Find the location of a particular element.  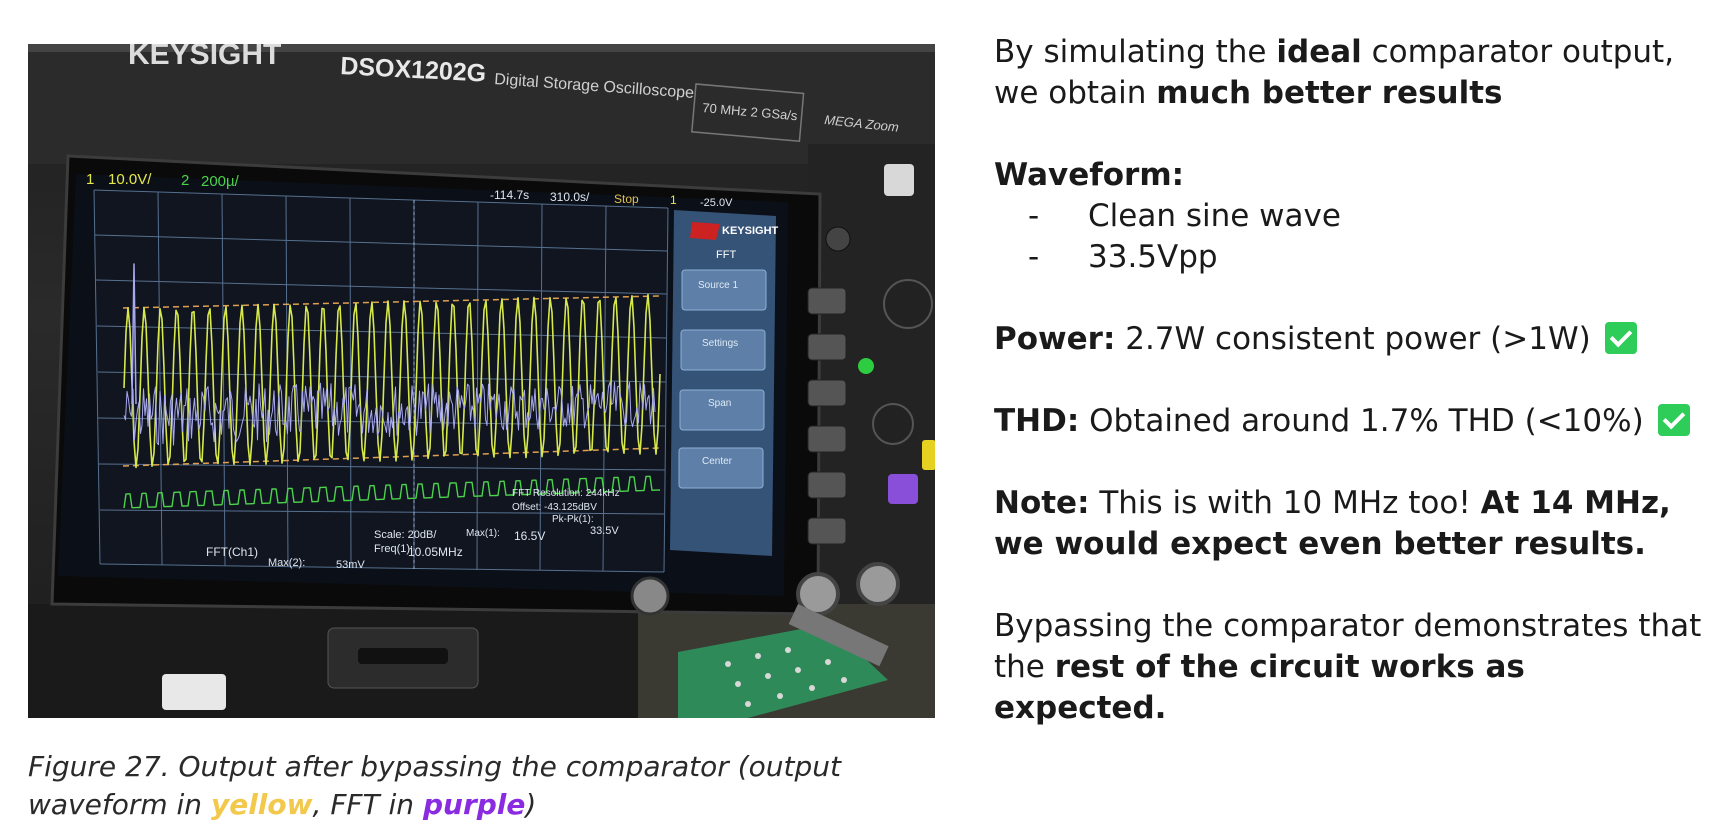

fft-offset: Offset: -43.125dBV is located at coordinates (554, 507).